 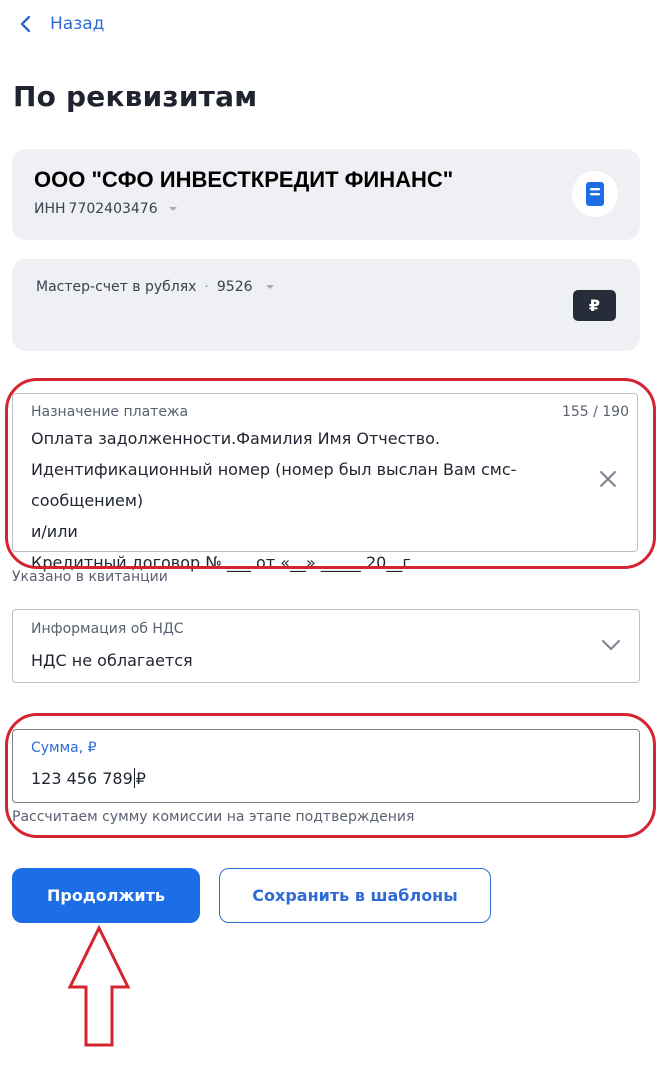 I want to click on continue-button: Продолжить, so click(x=106, y=895).